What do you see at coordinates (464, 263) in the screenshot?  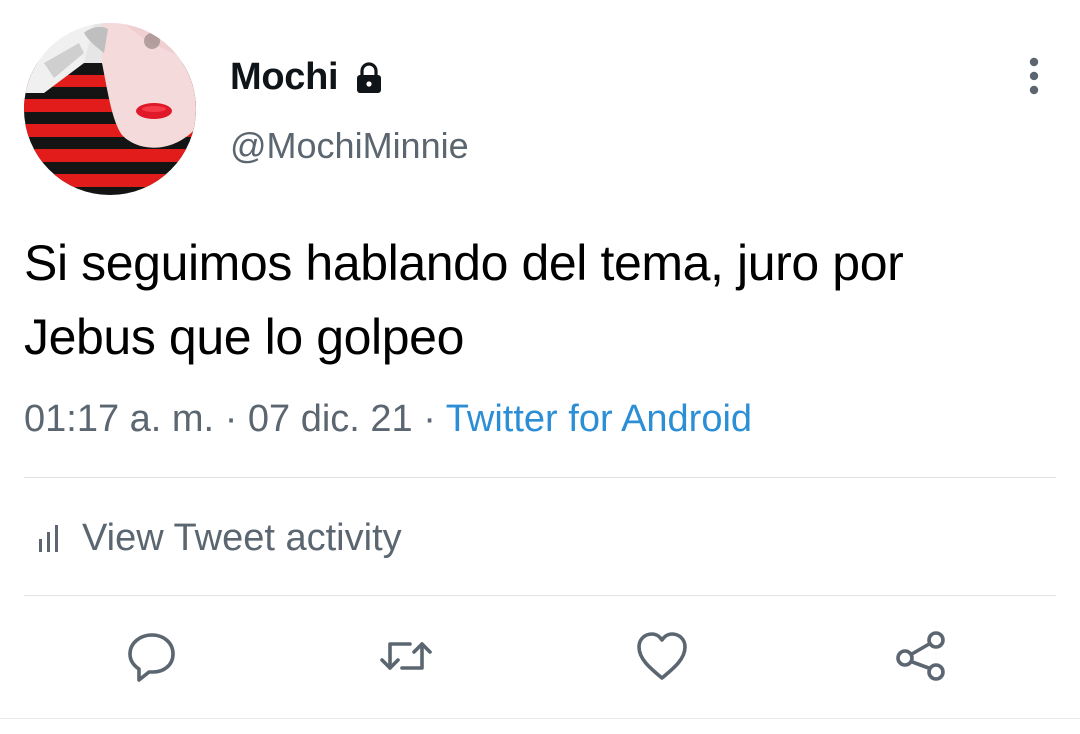 I see `tweet-text-line-1: Si seguimos hablando del tema, juro por` at bounding box center [464, 263].